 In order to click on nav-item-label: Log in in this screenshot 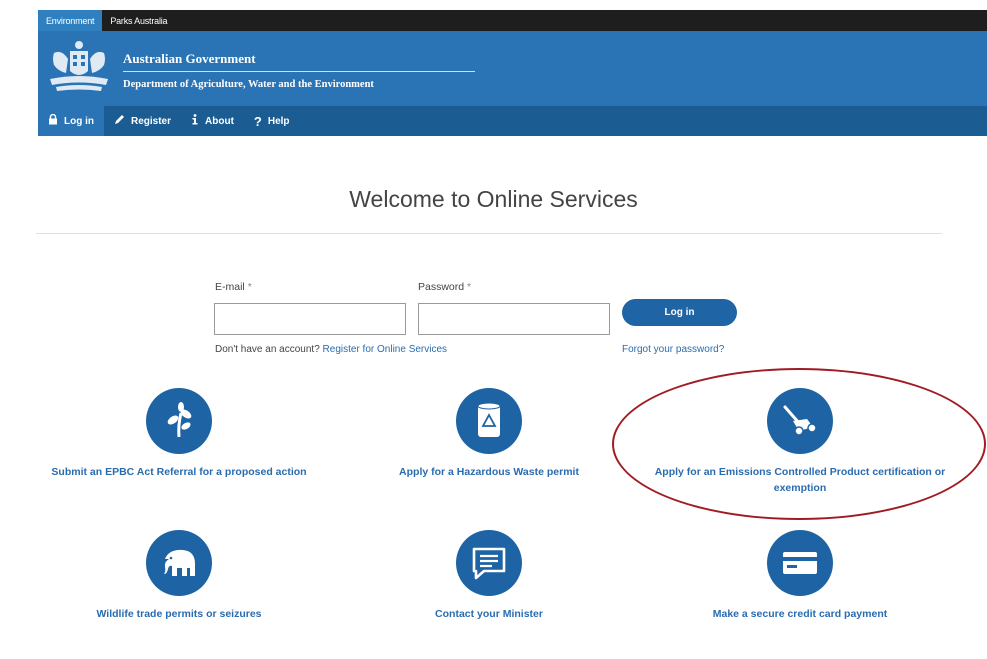, I will do `click(79, 121)`.